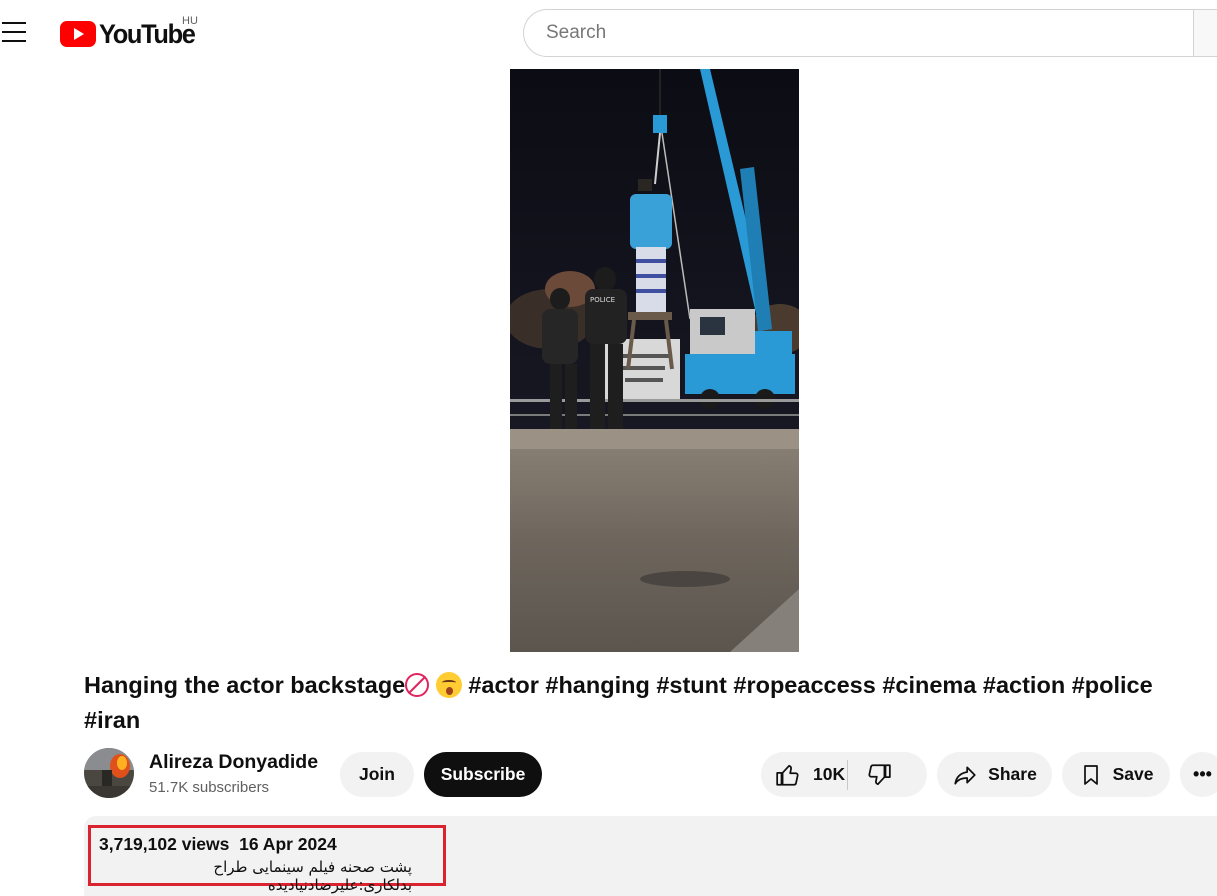 The height and width of the screenshot is (896, 1217). What do you see at coordinates (602, 300) in the screenshot?
I see `police-sign: POLICE` at bounding box center [602, 300].